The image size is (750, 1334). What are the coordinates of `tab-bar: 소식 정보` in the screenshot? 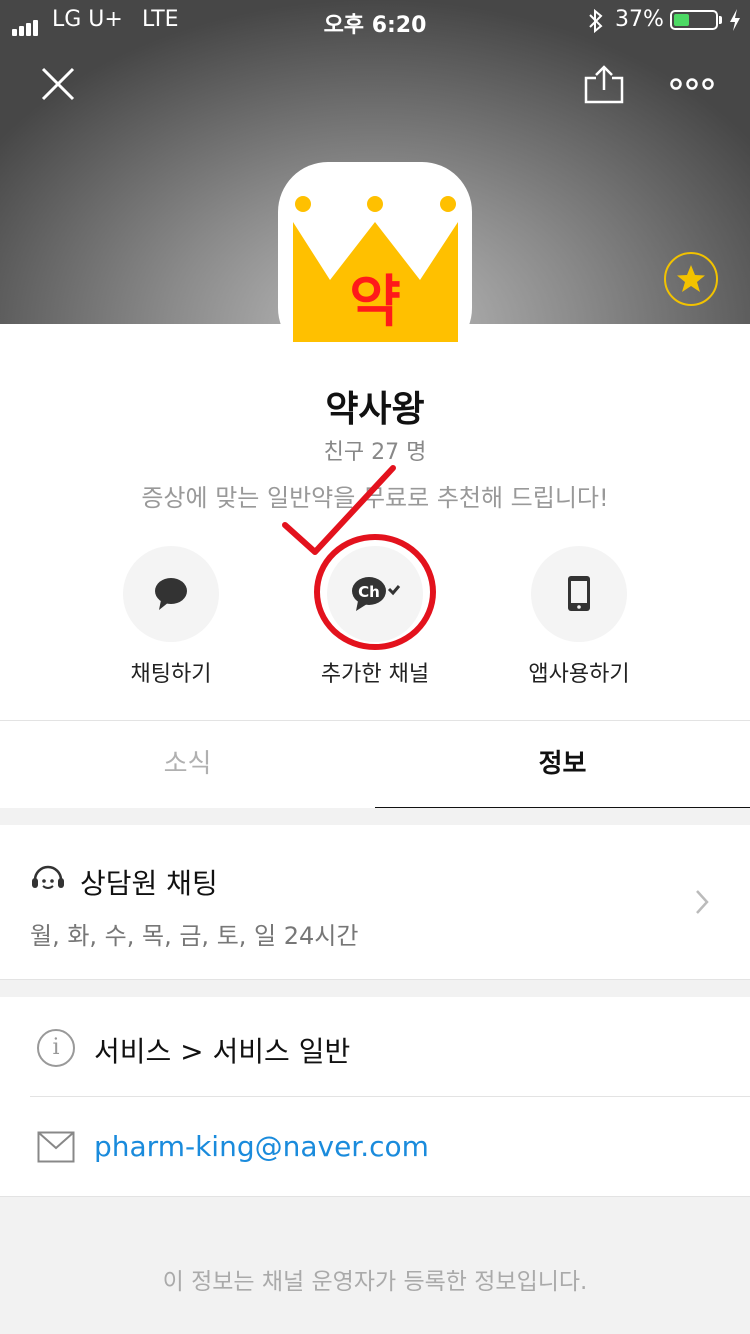 It's located at (375, 765).